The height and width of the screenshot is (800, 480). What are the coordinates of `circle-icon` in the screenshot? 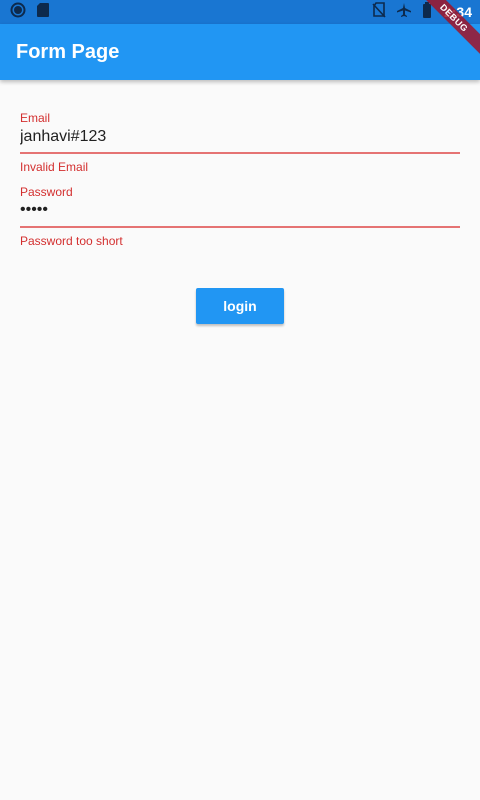 It's located at (18, 12).